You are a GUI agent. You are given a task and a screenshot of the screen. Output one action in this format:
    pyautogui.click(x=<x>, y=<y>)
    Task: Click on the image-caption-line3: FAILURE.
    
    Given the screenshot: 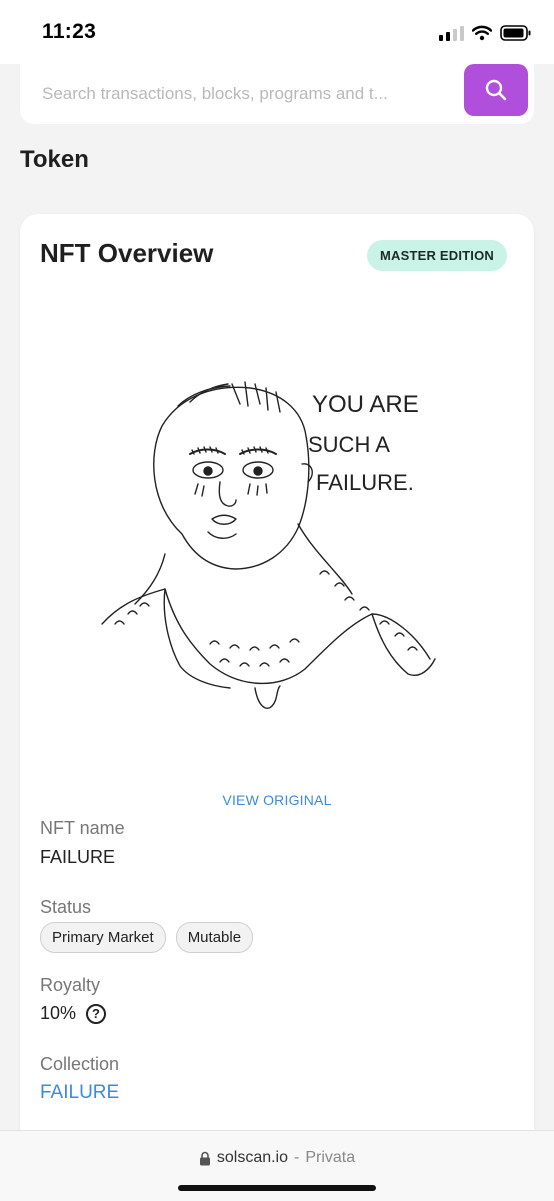 What is the action you would take?
    pyautogui.click(x=365, y=482)
    